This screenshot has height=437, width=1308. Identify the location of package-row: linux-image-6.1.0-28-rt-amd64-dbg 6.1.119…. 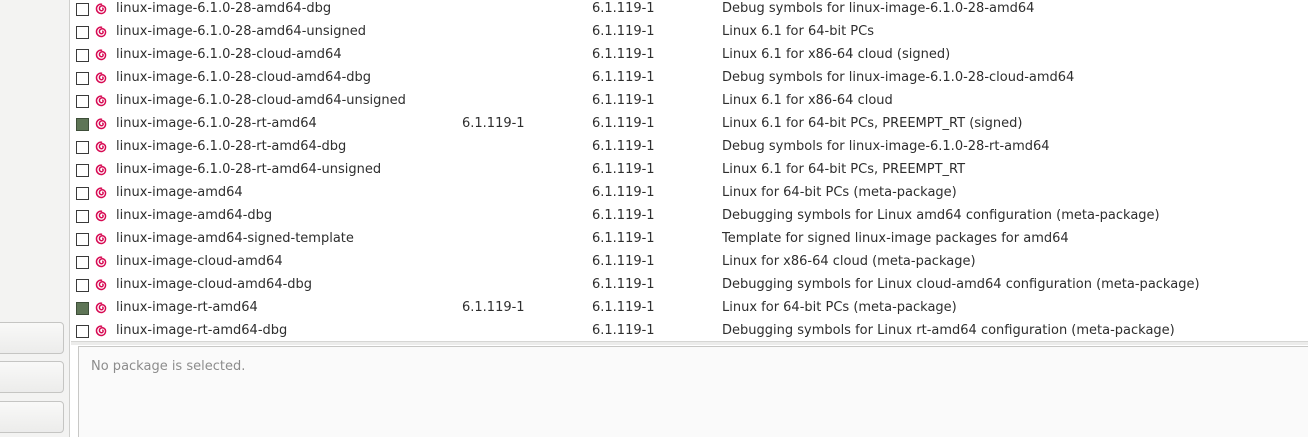
(689, 148).